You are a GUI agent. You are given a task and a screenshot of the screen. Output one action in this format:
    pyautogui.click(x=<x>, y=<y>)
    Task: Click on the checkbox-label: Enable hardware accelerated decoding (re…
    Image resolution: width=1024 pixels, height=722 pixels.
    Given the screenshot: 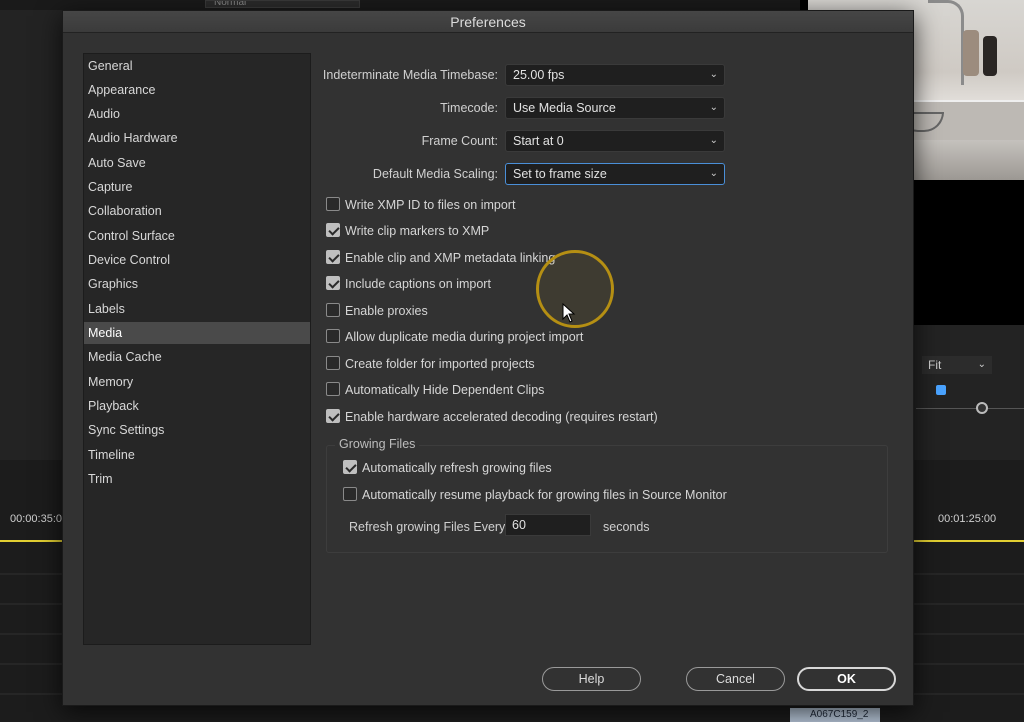 What is the action you would take?
    pyautogui.click(x=501, y=417)
    